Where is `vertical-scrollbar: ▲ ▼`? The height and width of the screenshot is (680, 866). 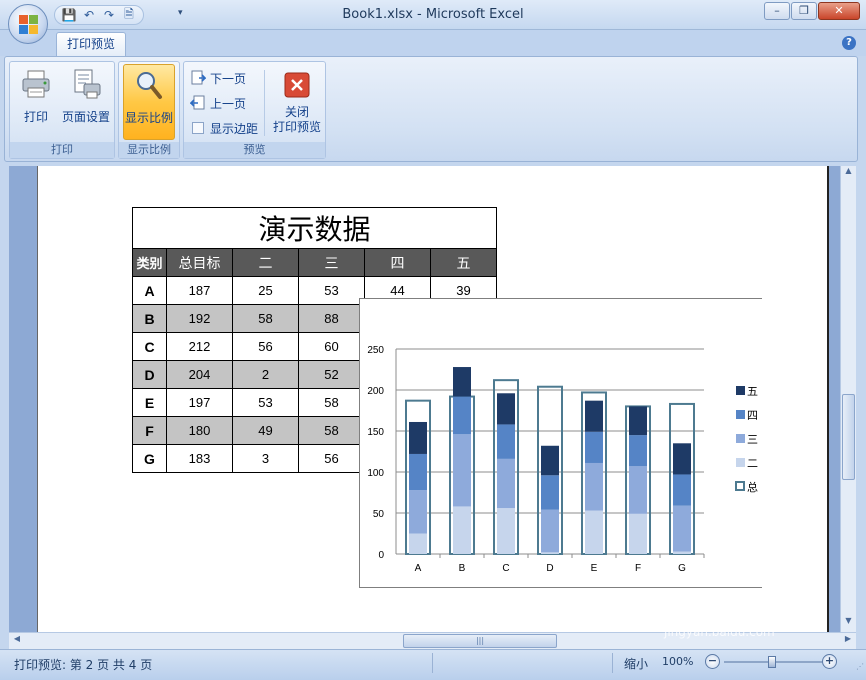 vertical-scrollbar: ▲ ▼ is located at coordinates (848, 399).